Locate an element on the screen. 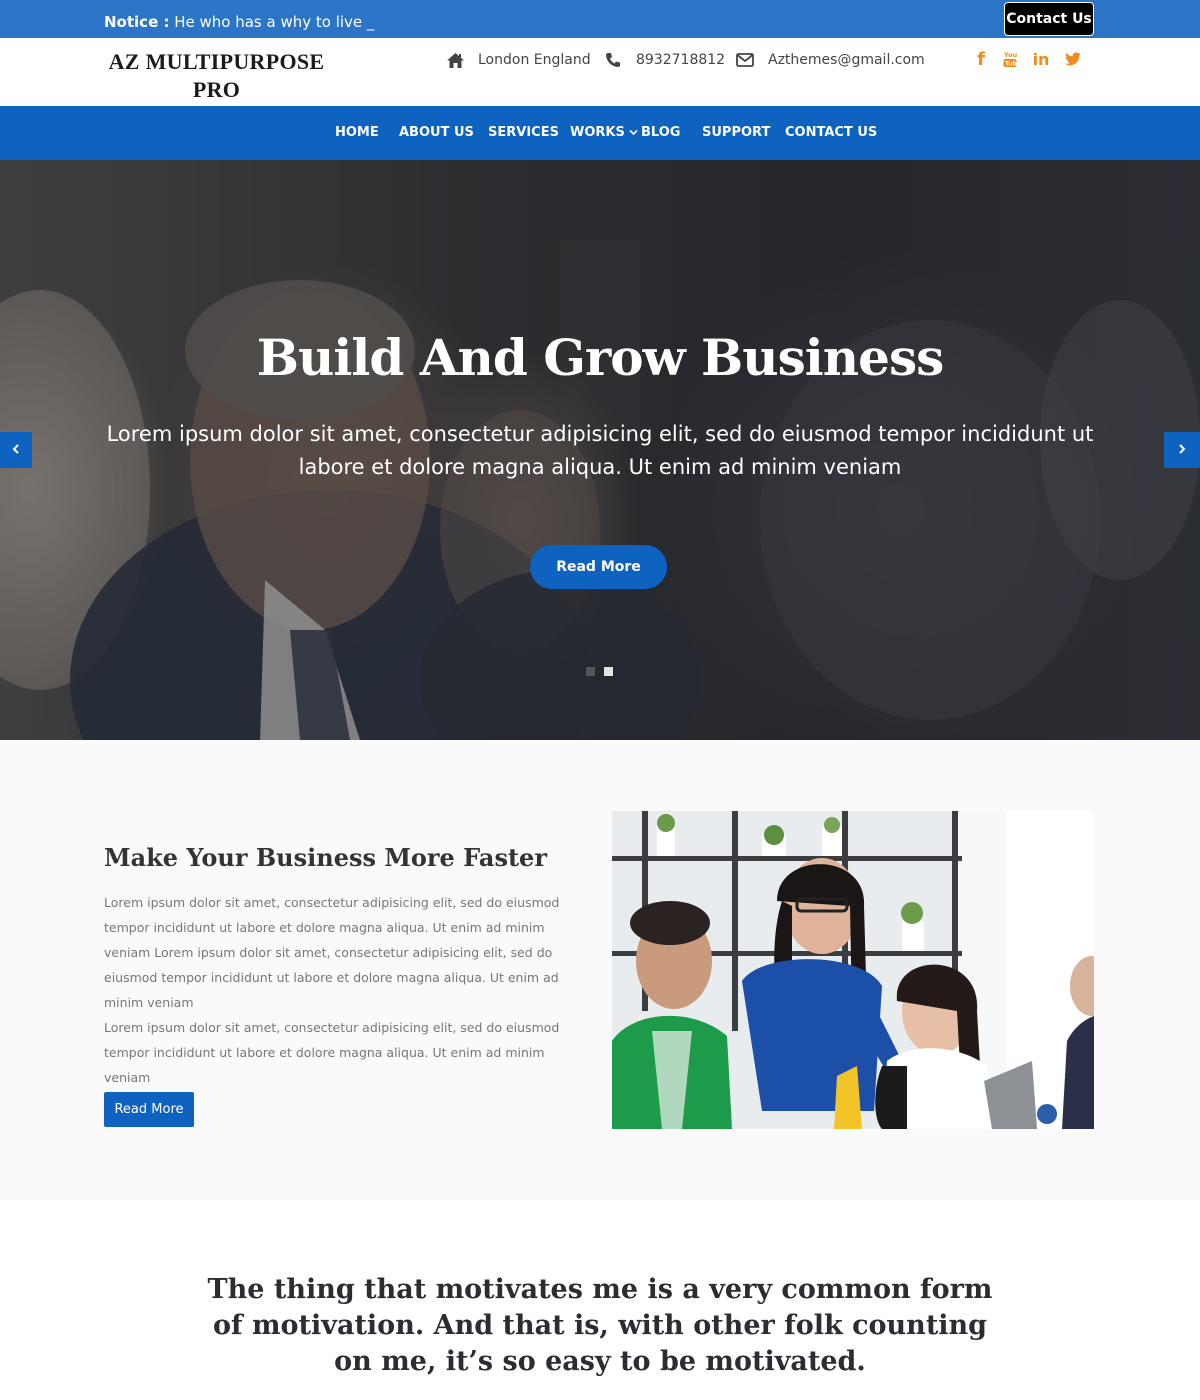  nav-works-label: WORKS is located at coordinates (597, 132).